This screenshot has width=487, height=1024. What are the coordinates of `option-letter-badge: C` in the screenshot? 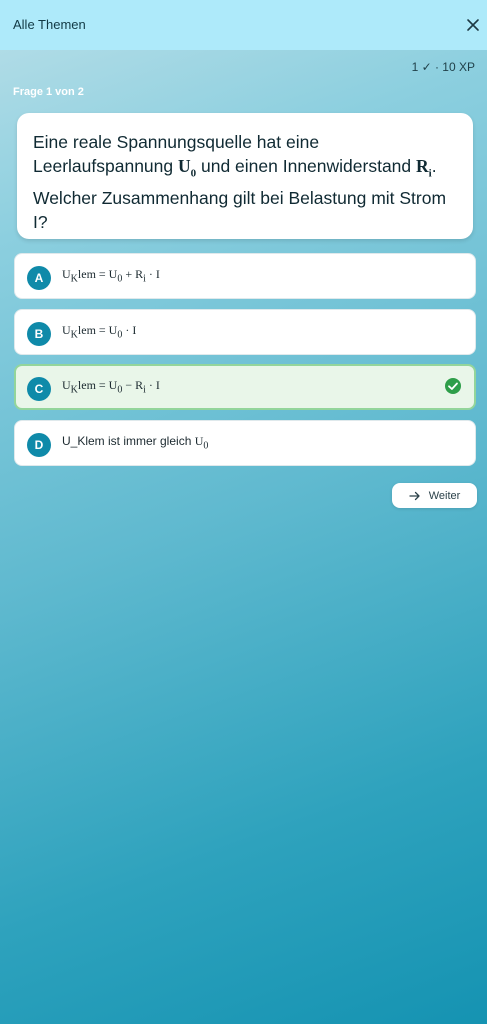 It's located at (39, 389).